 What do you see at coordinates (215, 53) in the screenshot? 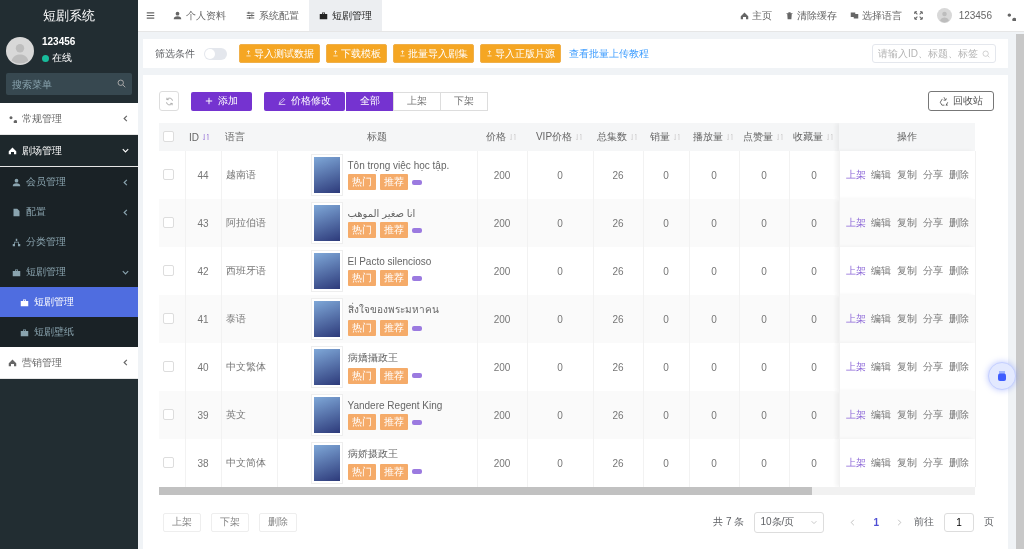
I see `filter-switch` at bounding box center [215, 53].